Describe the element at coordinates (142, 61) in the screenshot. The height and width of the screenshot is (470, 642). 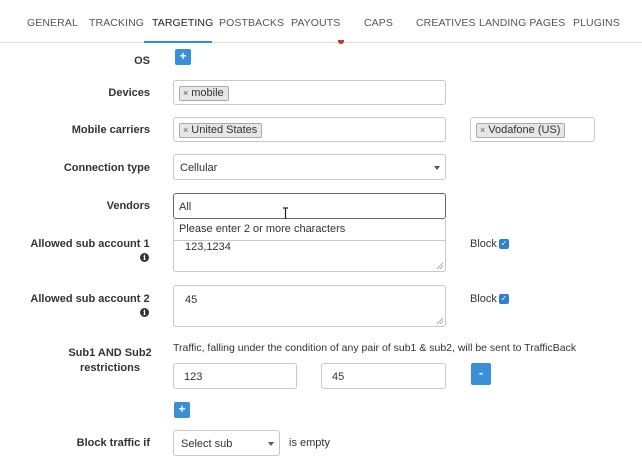
I see `os-label: OS` at that location.